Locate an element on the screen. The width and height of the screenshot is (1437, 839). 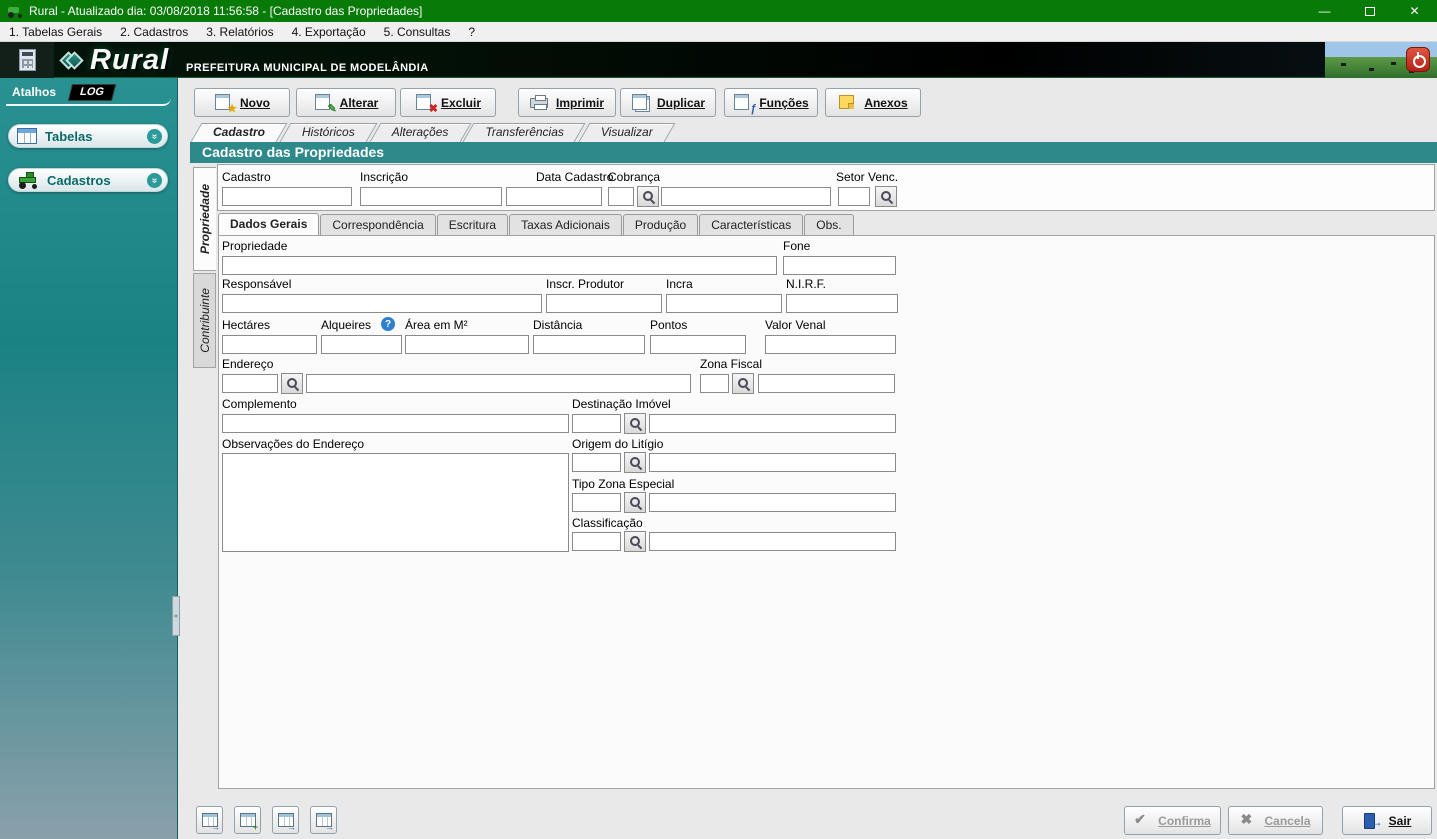
menu-consultas: 5. Consultas is located at coordinates (417, 32).